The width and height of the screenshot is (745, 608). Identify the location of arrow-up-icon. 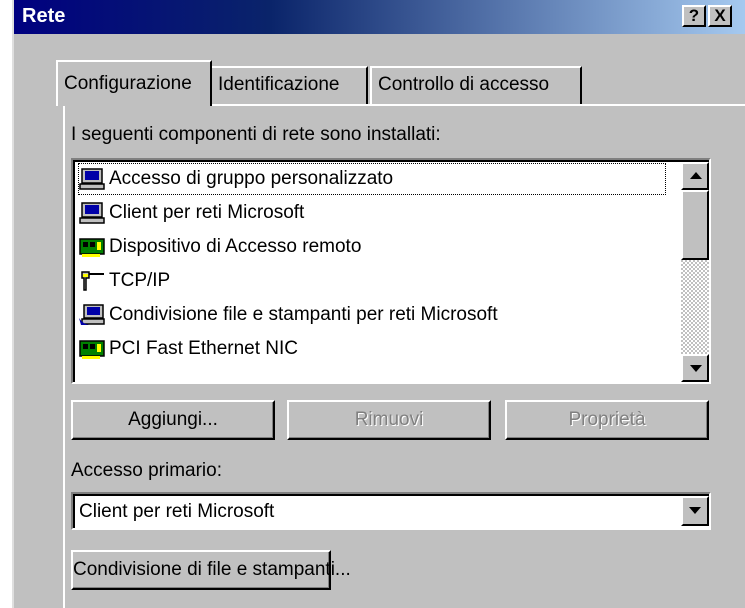
(696, 175).